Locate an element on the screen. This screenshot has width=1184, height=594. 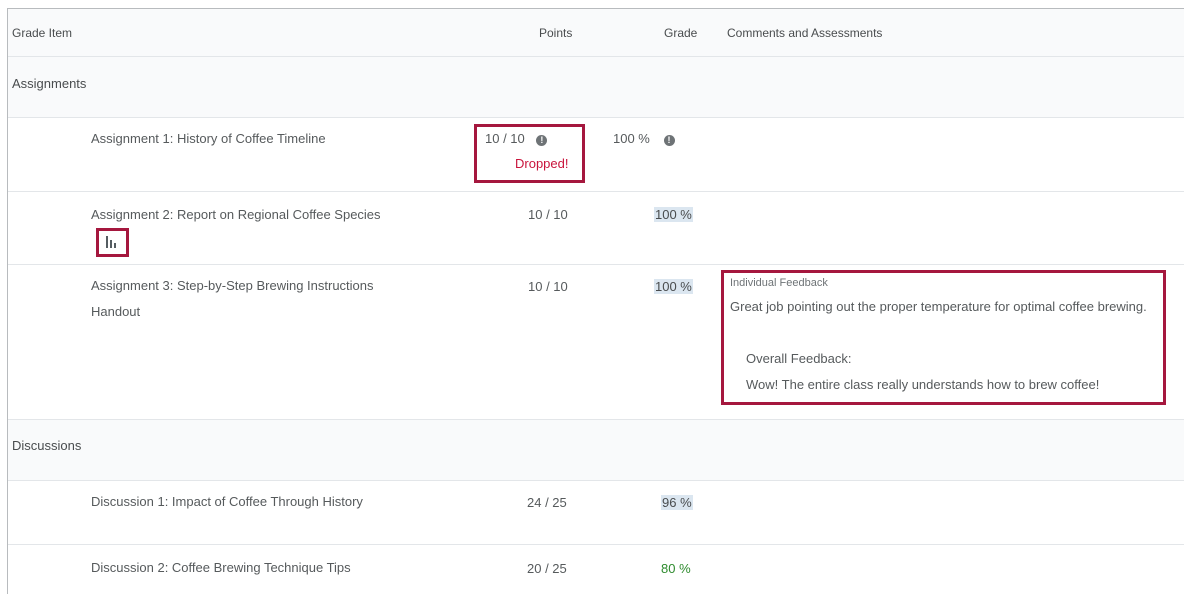
points-text: 10 / 10 is located at coordinates (505, 138).